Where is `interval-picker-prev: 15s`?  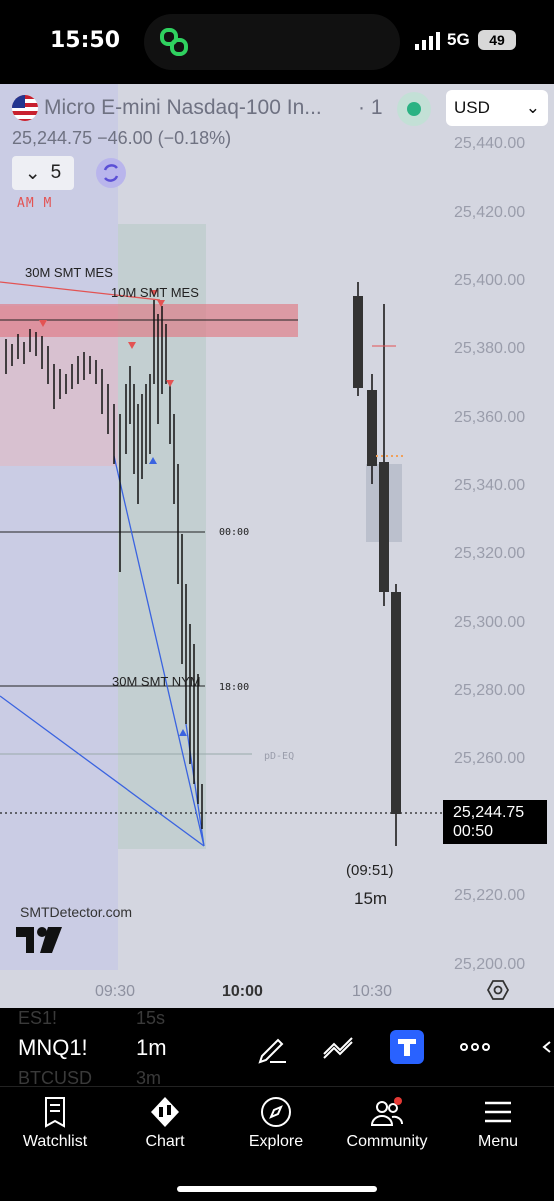
interval-picker-prev: 15s is located at coordinates (150, 1018).